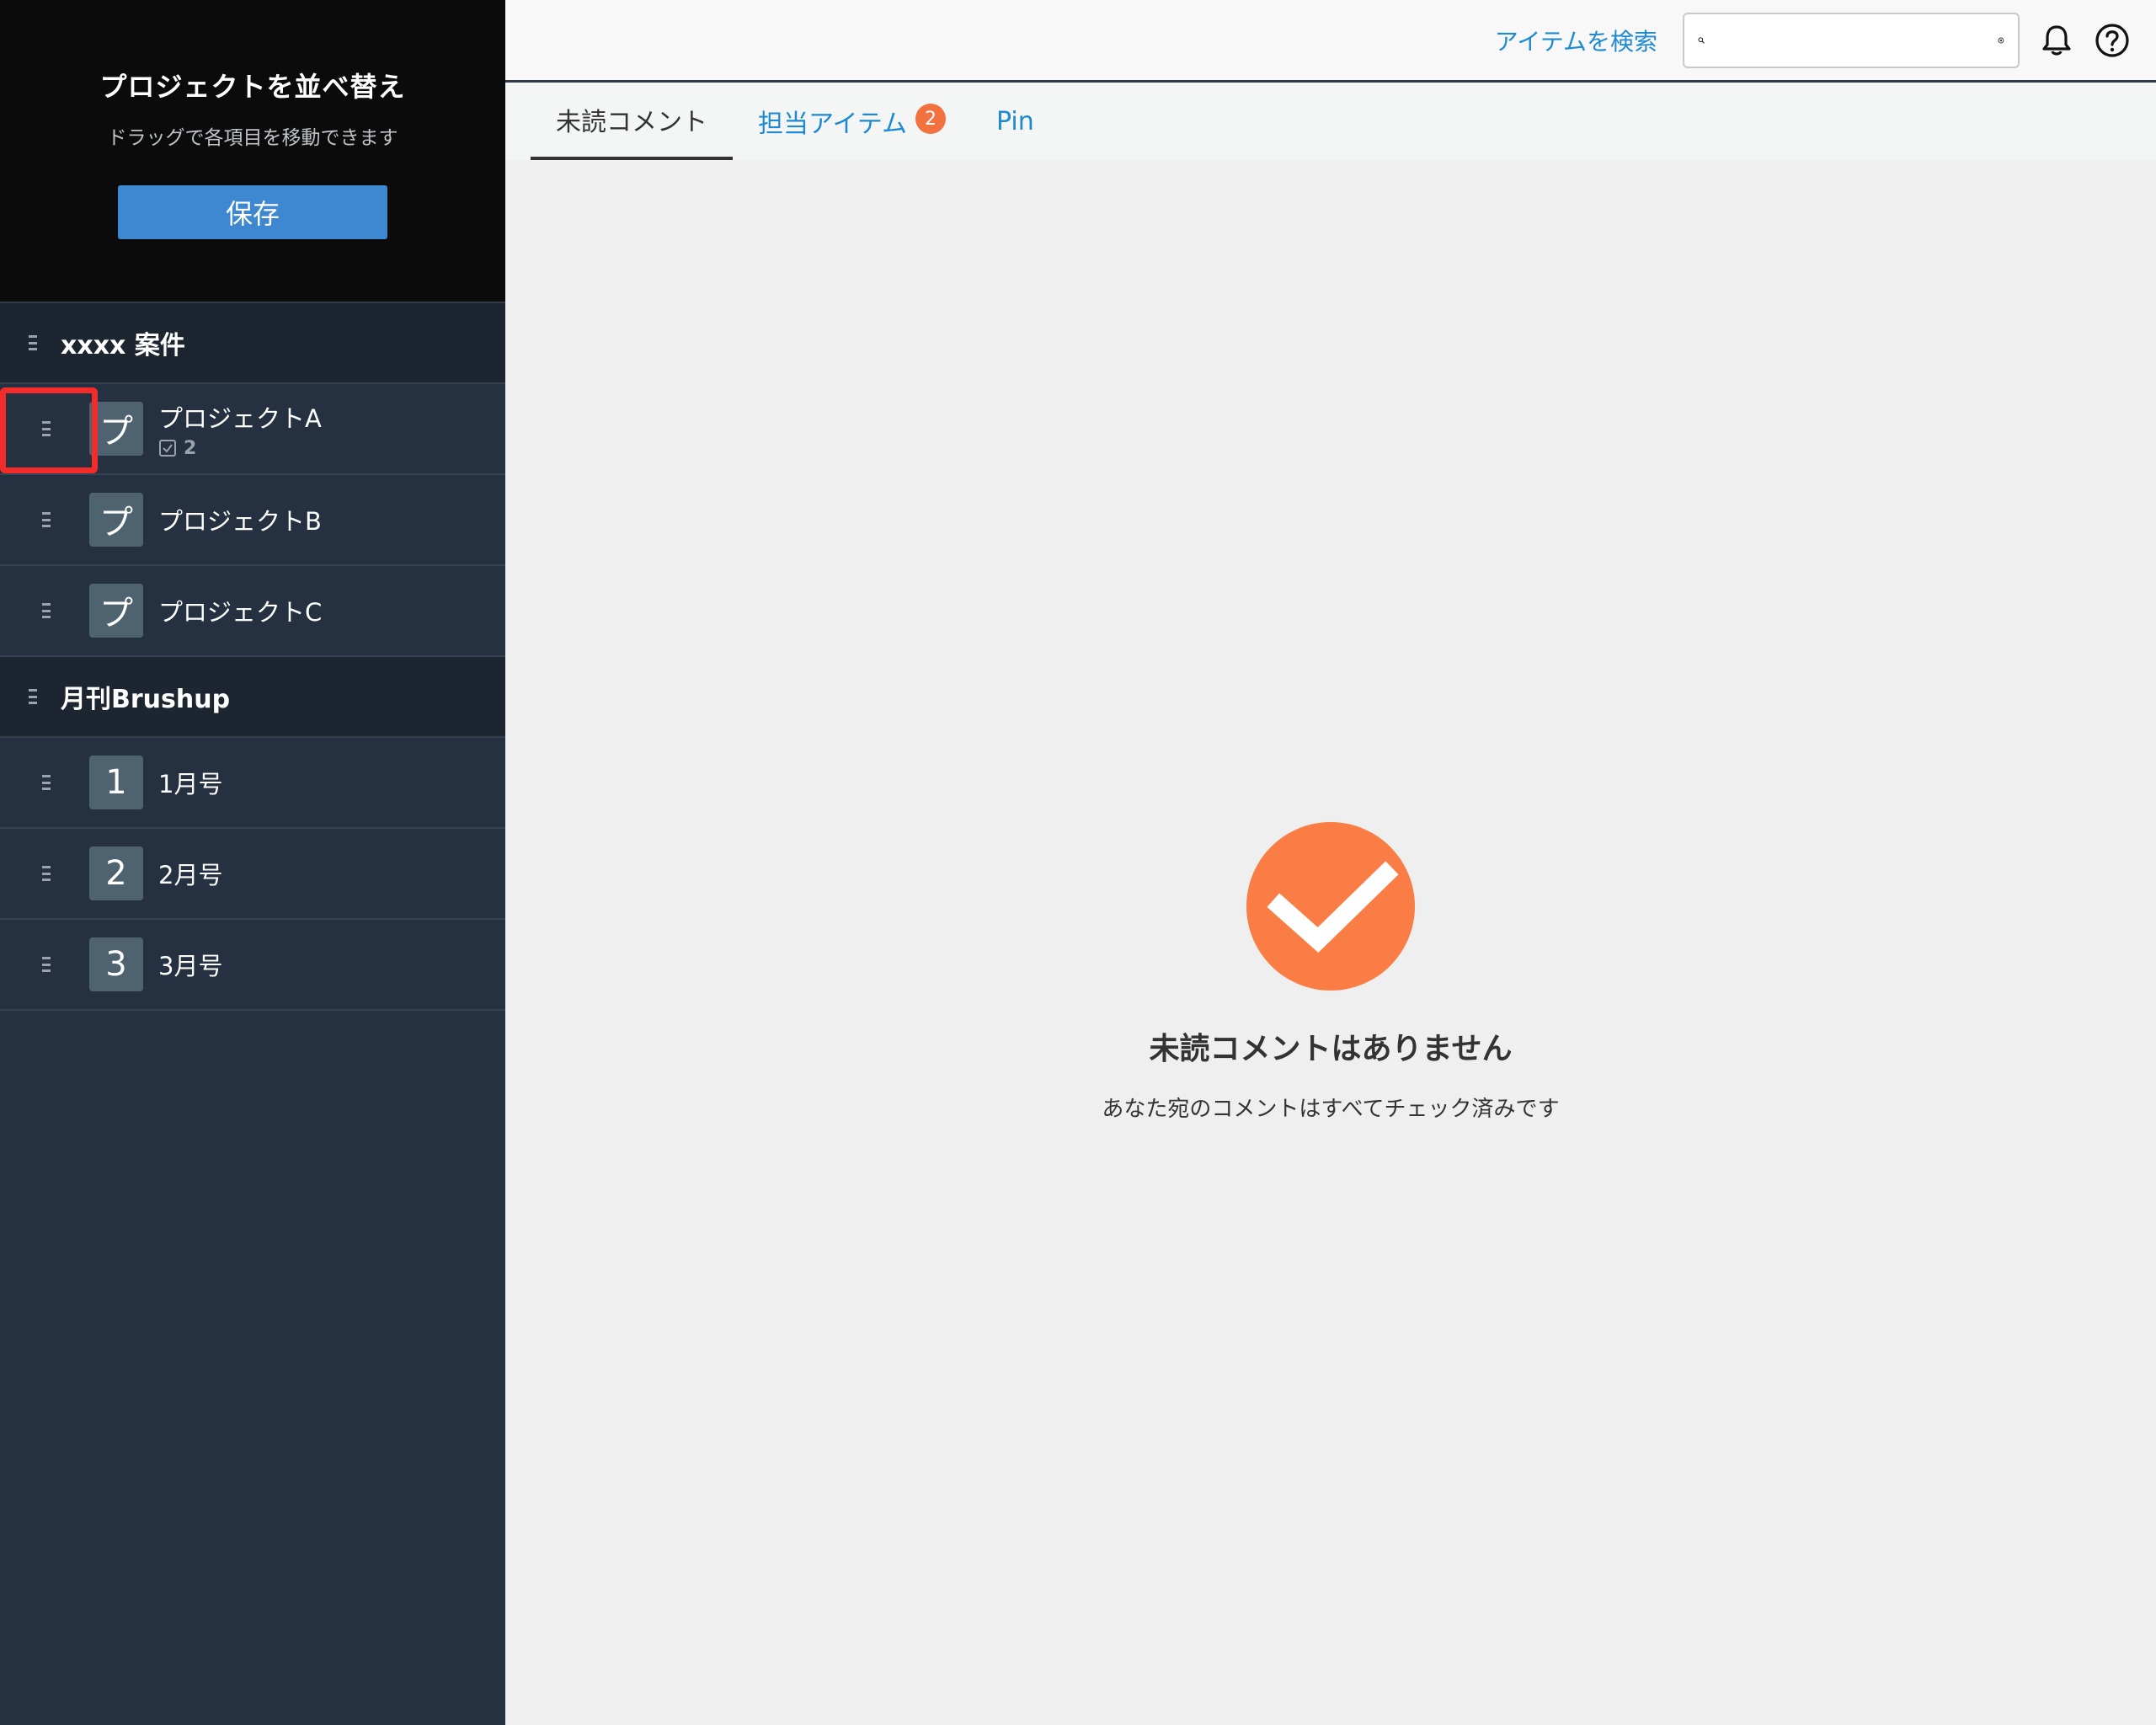  I want to click on project-name: プロジェクトB, so click(240, 521).